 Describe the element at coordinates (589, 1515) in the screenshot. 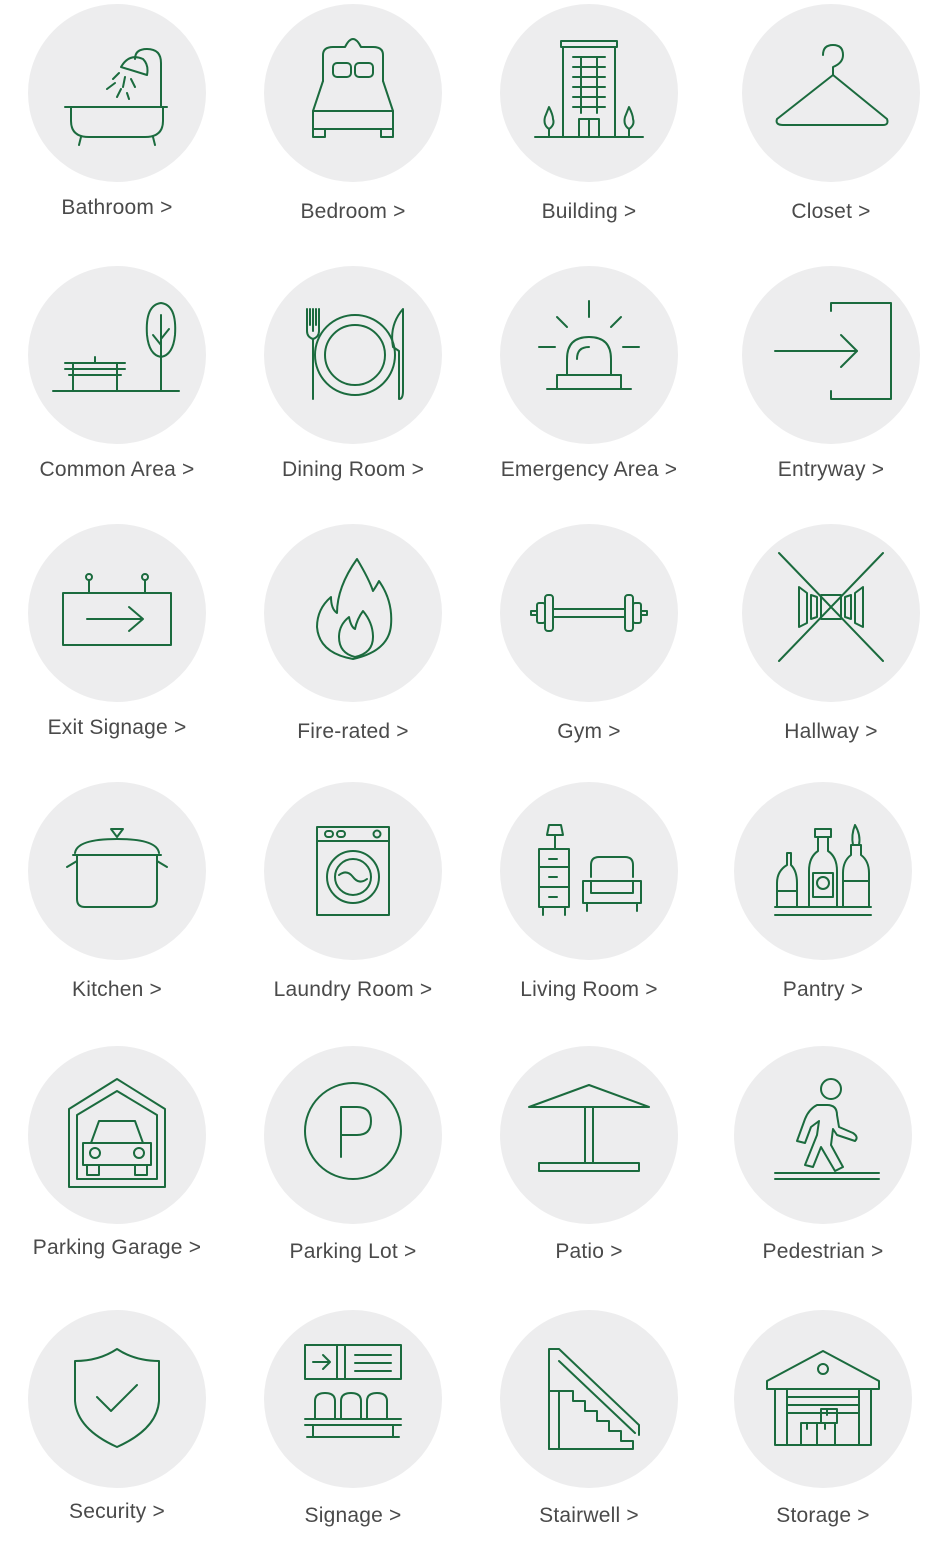

I see `category-label: Stairwell >` at that location.